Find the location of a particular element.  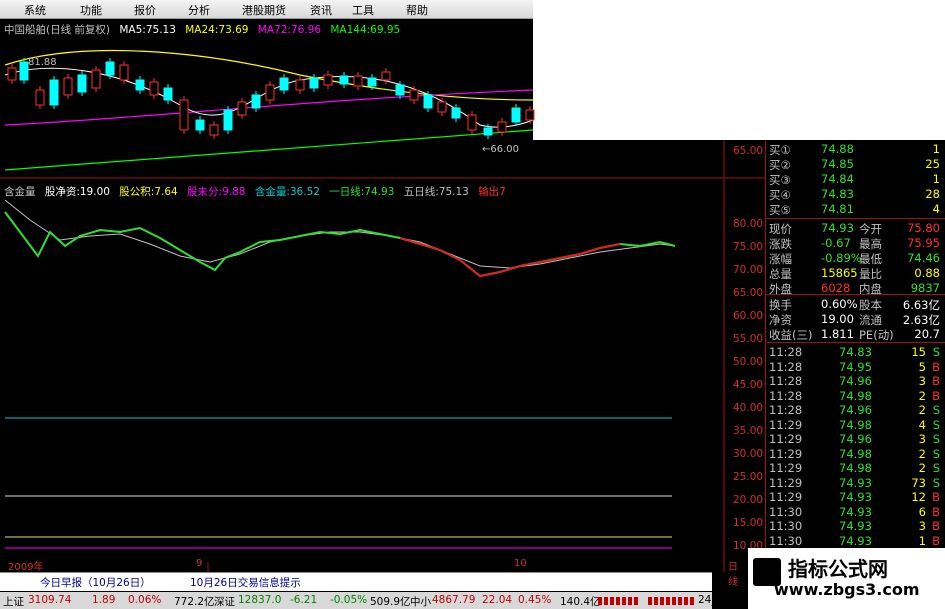

fin-value: 2.63亿 is located at coordinates (921, 320).